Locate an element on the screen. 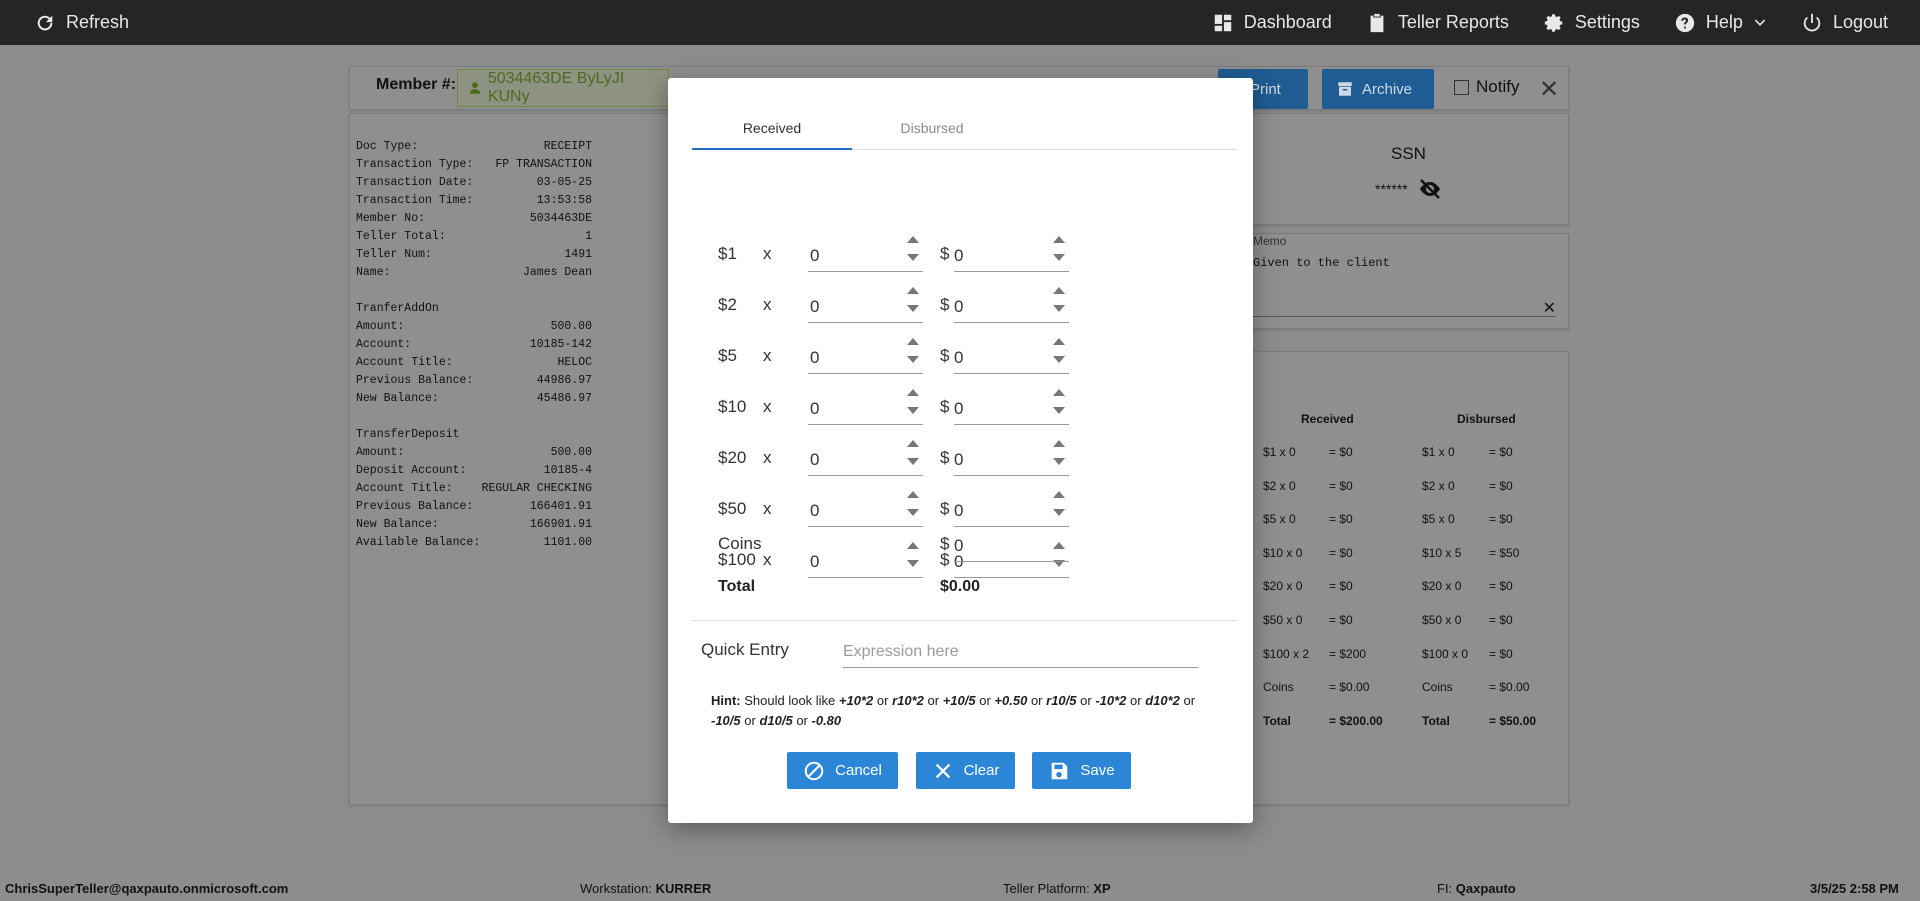  receipt-value: 10185-4 is located at coordinates (567, 470).